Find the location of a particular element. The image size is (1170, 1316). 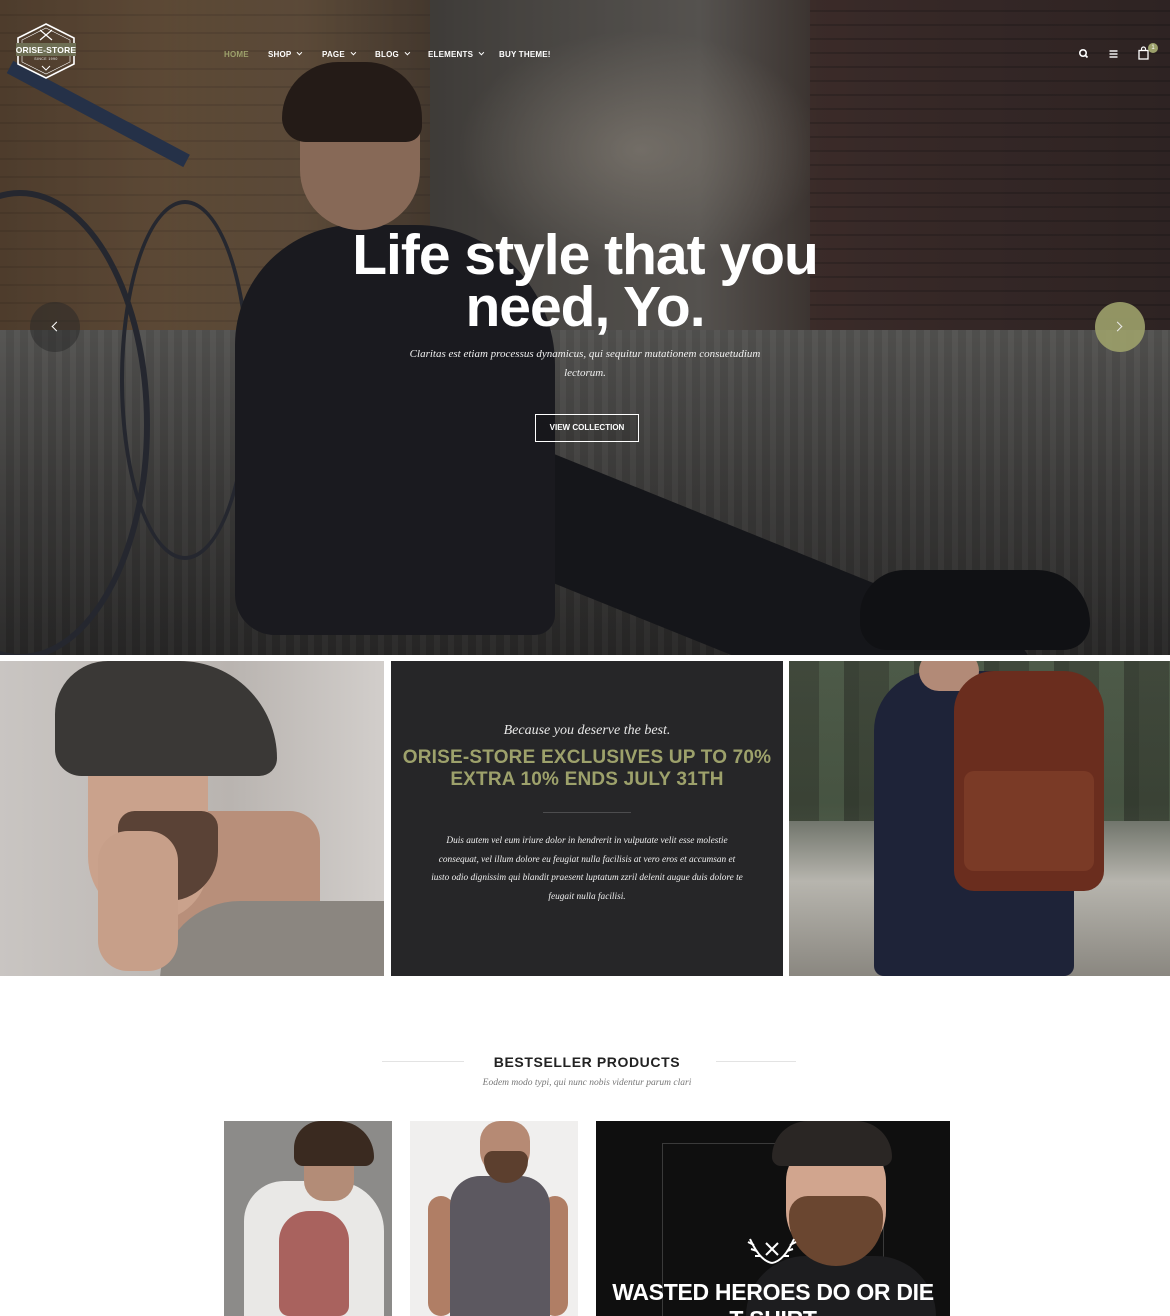

promo-image-tattooed-man is located at coordinates (192, 818).